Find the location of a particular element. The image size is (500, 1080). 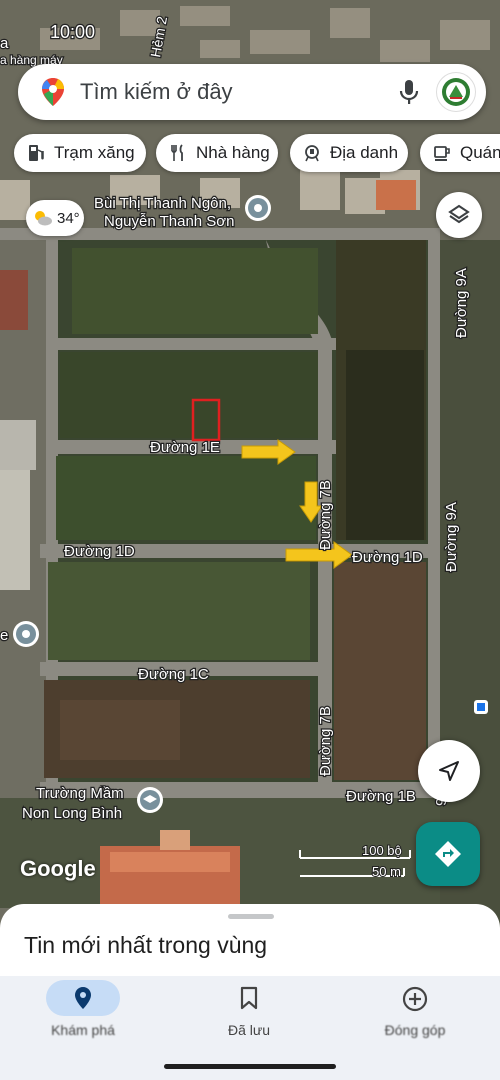

search-input: Tìm kiếm ở đây is located at coordinates (238, 92).